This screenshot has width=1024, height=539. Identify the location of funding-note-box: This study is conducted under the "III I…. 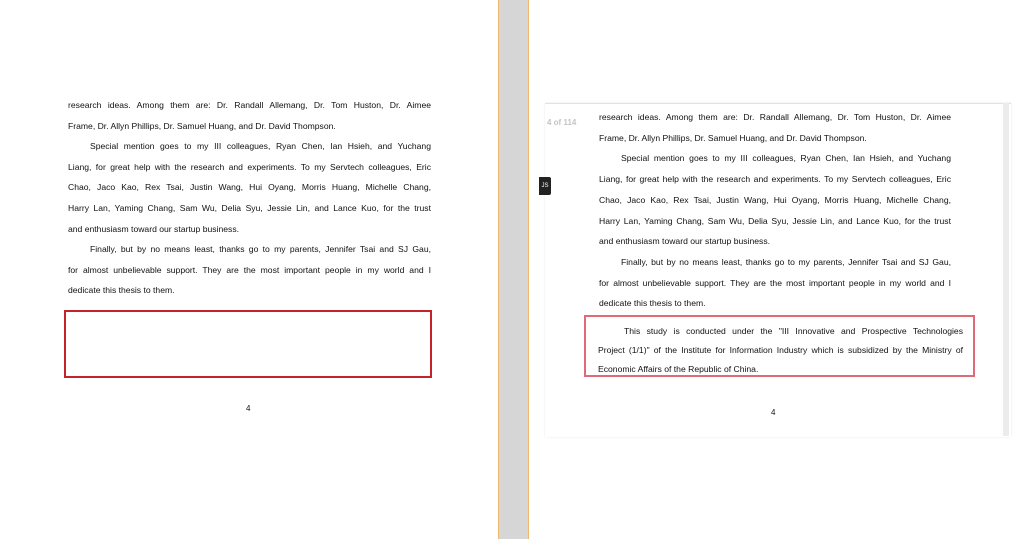
(779, 346).